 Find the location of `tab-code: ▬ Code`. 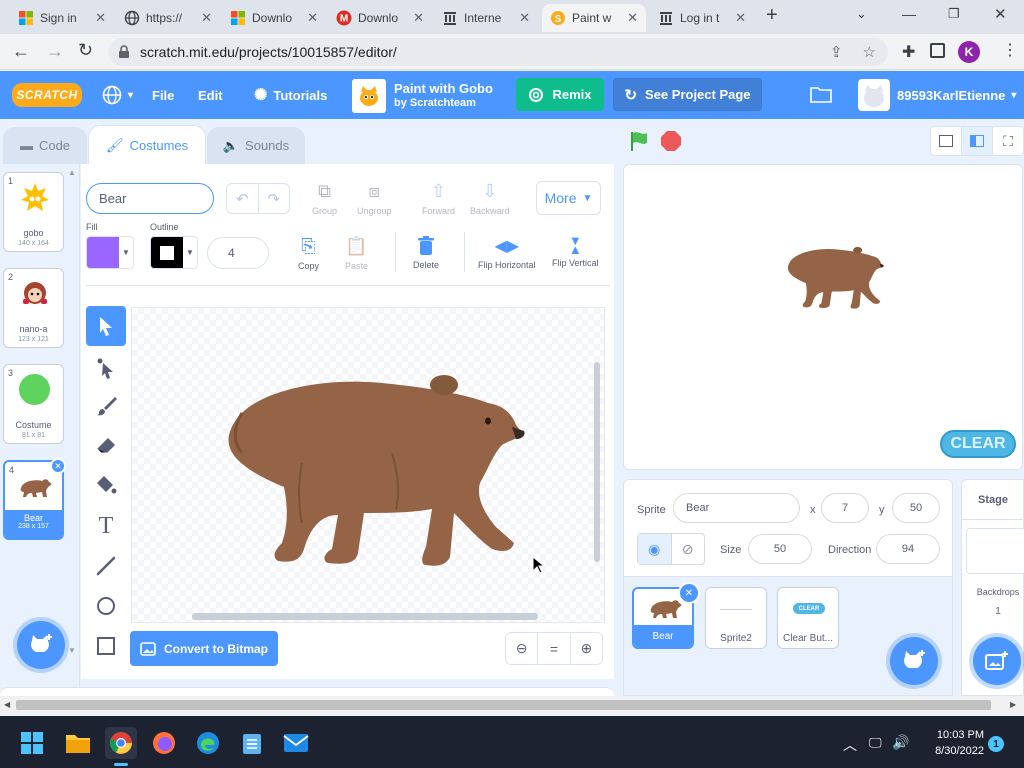

tab-code: ▬ Code is located at coordinates (45, 145).